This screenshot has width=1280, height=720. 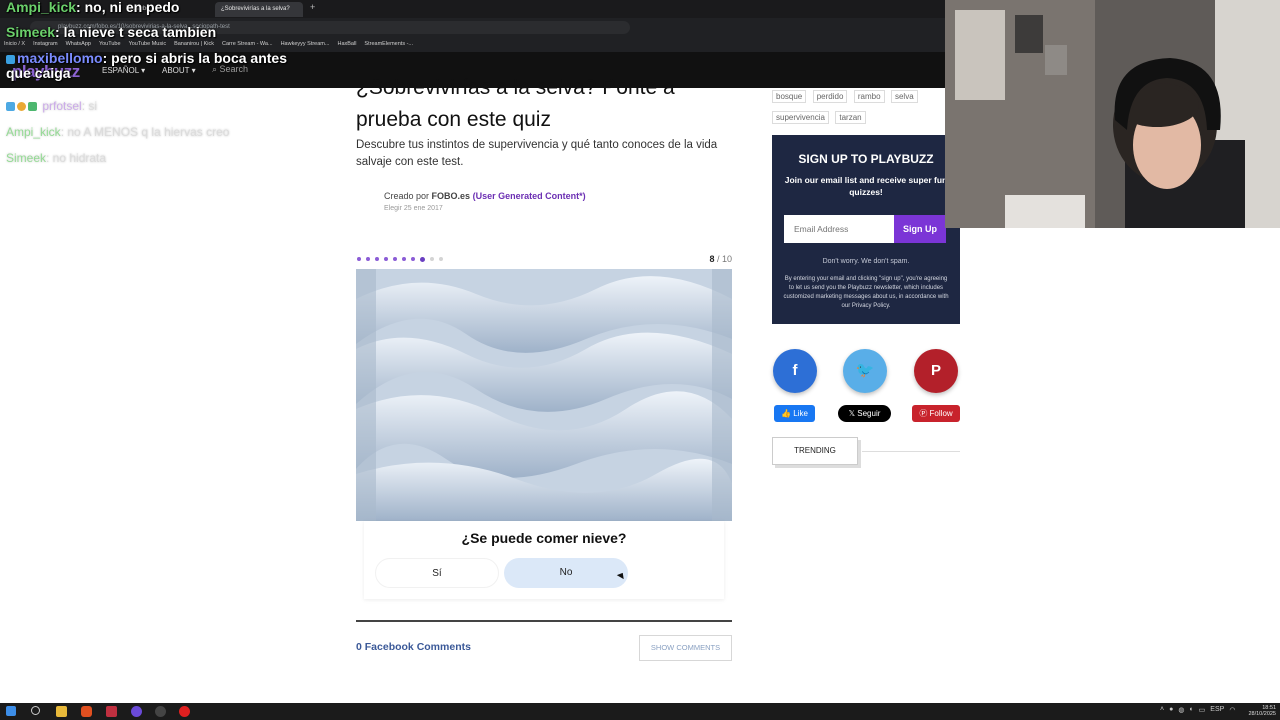 I want to click on author-tag: (User Generated Content*), so click(x=529, y=196).